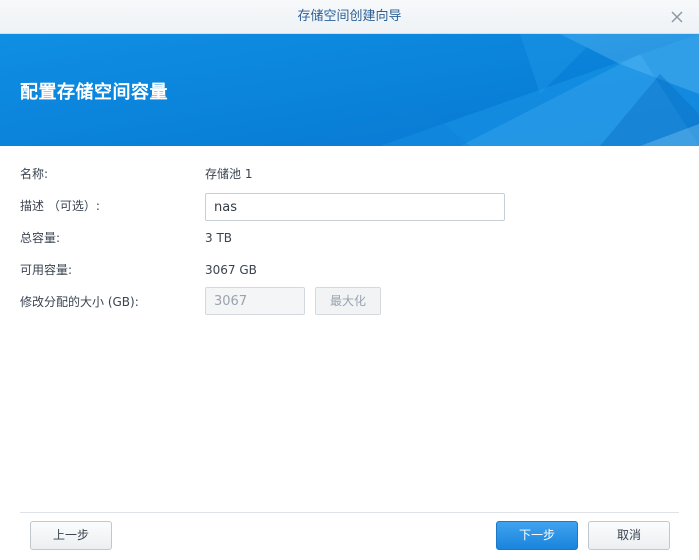 This screenshot has width=699, height=560. Describe the element at coordinates (219, 238) in the screenshot. I see `total-capacity-value: 3 TB` at that location.